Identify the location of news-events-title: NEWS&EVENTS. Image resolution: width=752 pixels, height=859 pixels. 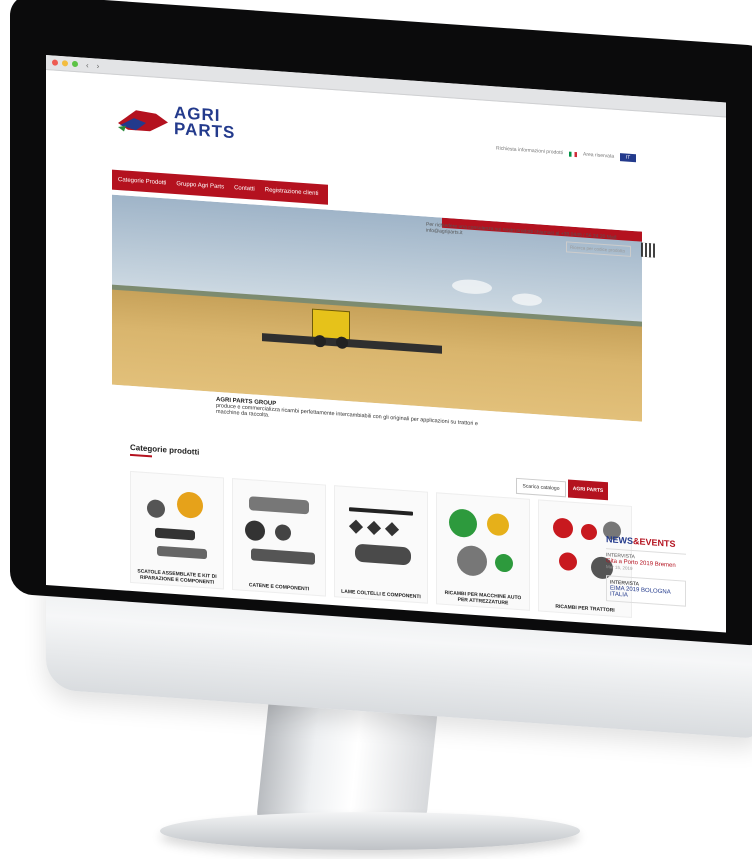
(646, 542).